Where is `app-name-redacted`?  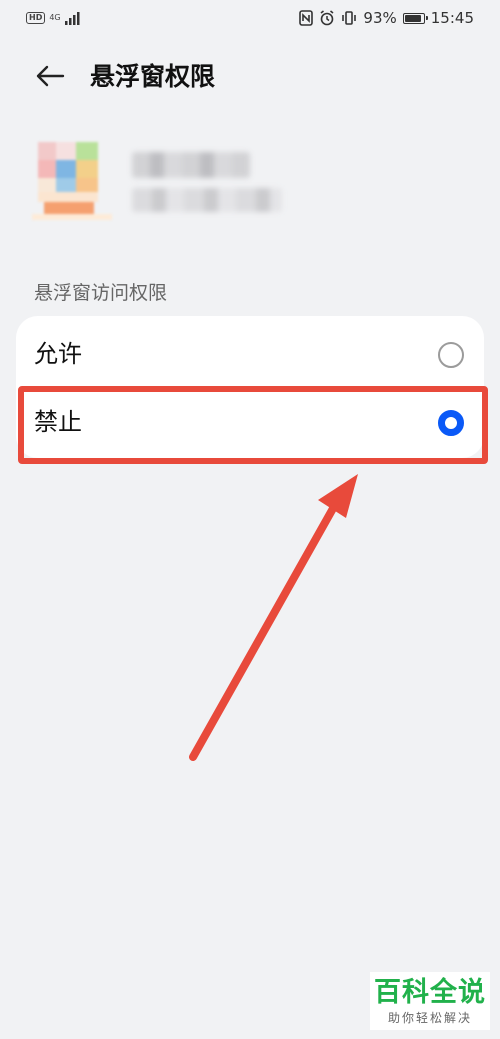 app-name-redacted is located at coordinates (191, 165).